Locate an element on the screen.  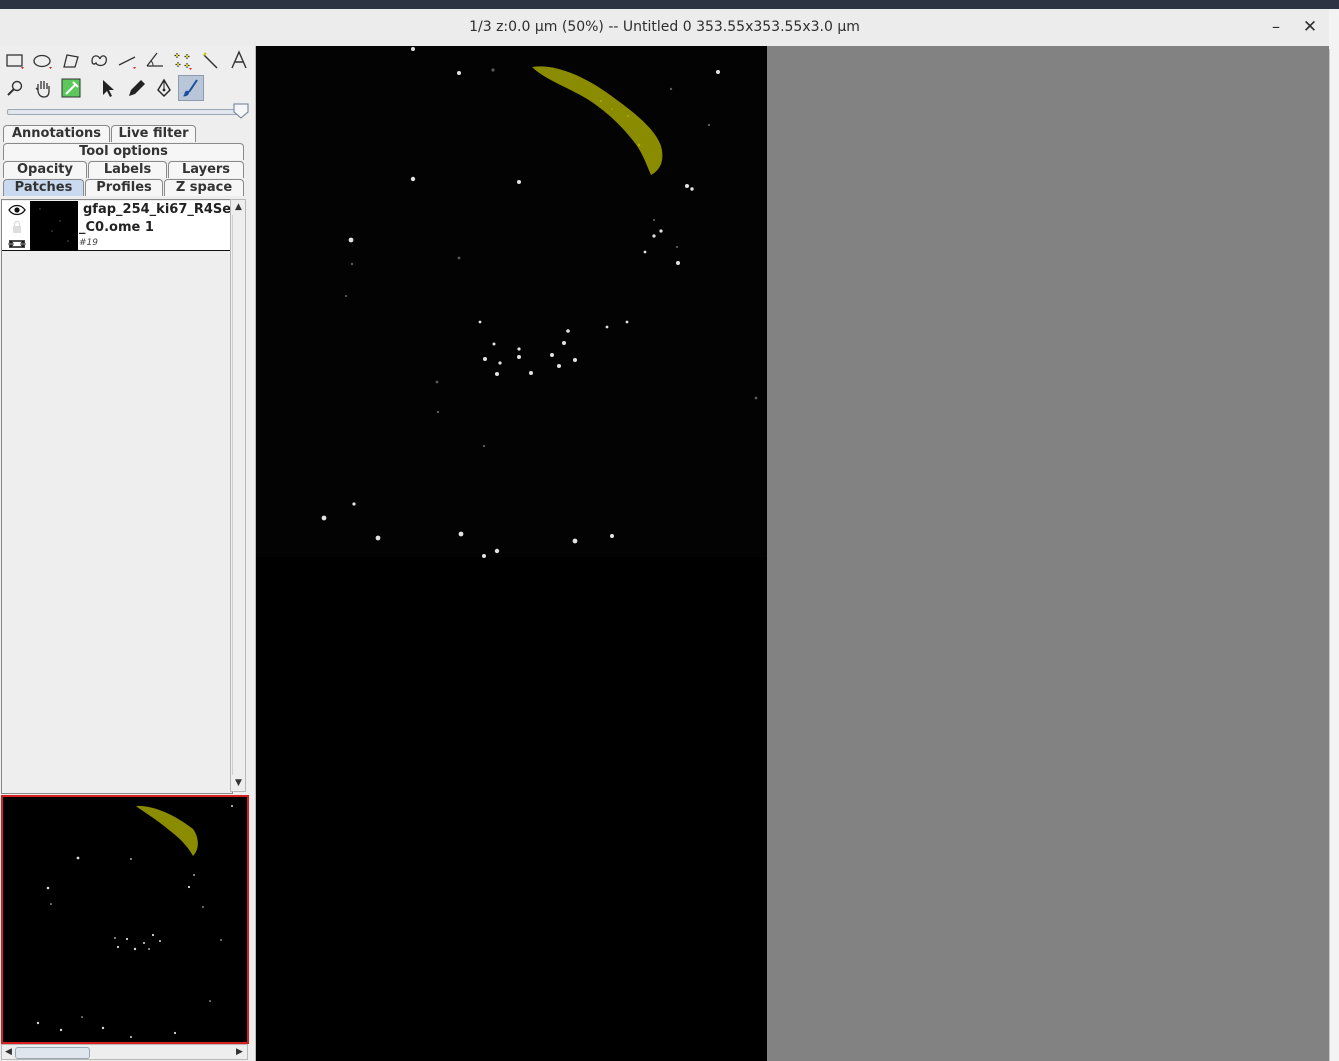
patches-list is located at coordinates (117, 496).